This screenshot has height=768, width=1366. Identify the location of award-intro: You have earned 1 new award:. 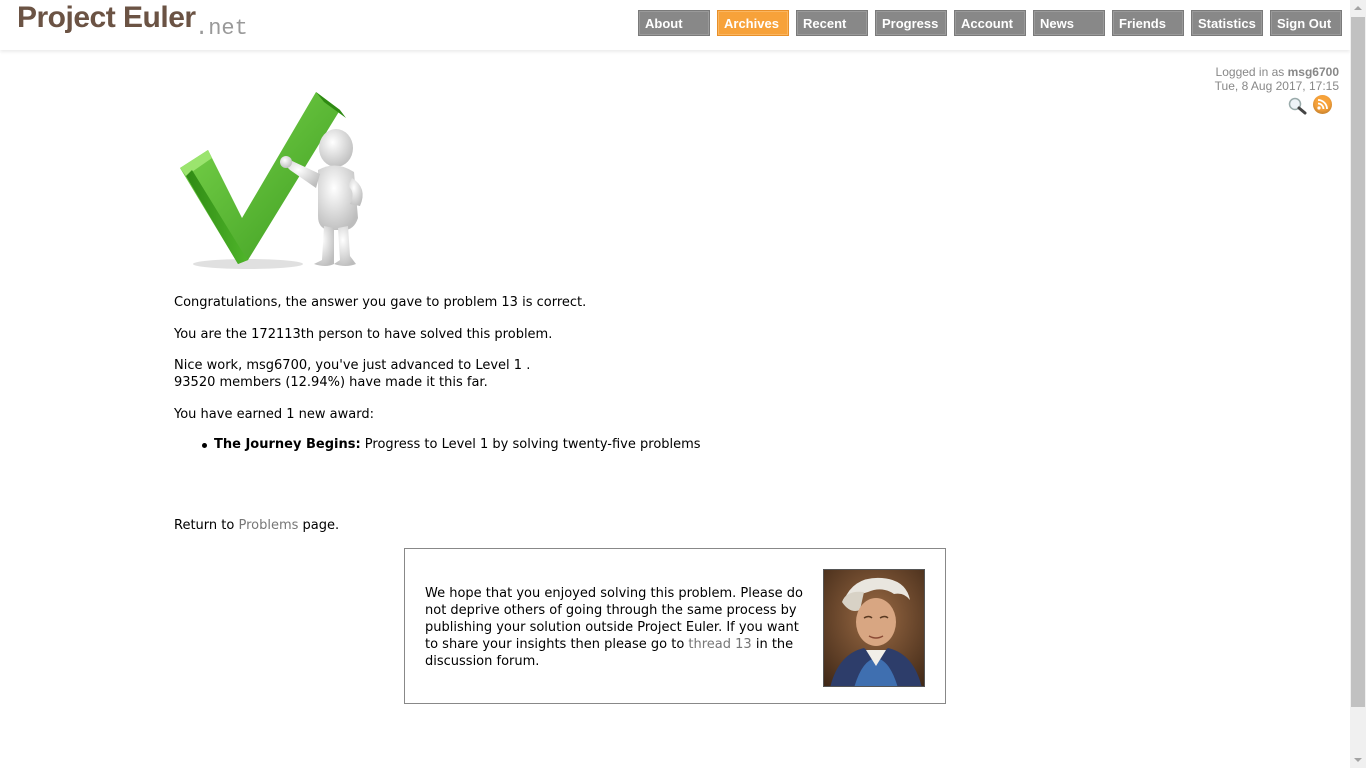
(274, 414).